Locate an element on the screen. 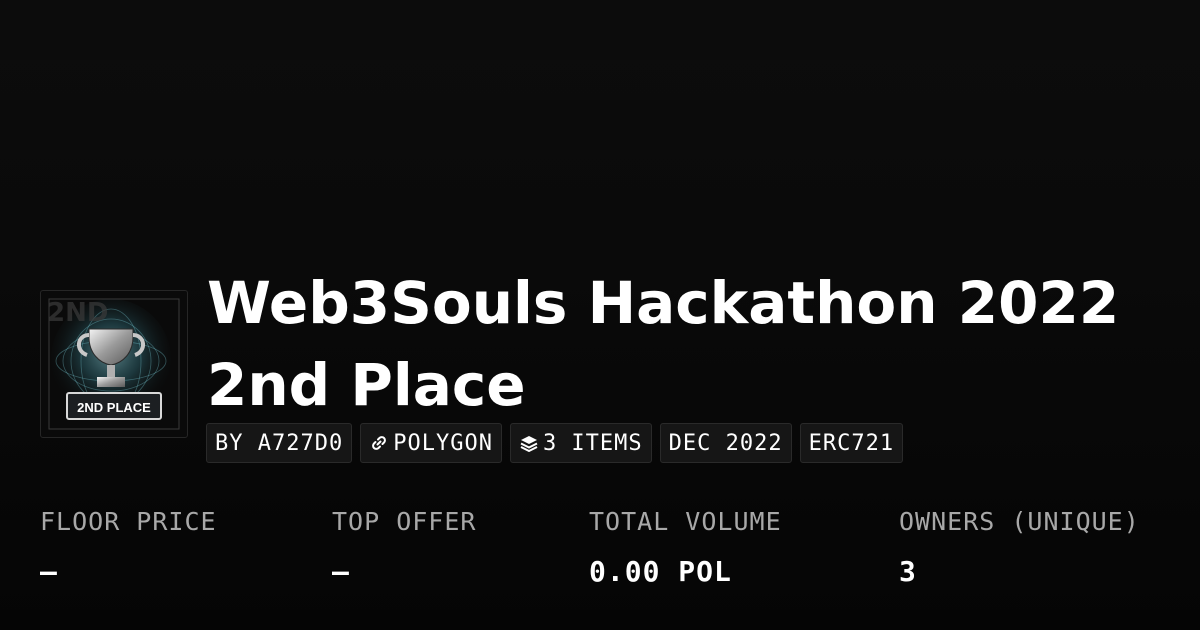 Image resolution: width=1200 pixels, height=630 pixels. layers-icon is located at coordinates (529, 444).